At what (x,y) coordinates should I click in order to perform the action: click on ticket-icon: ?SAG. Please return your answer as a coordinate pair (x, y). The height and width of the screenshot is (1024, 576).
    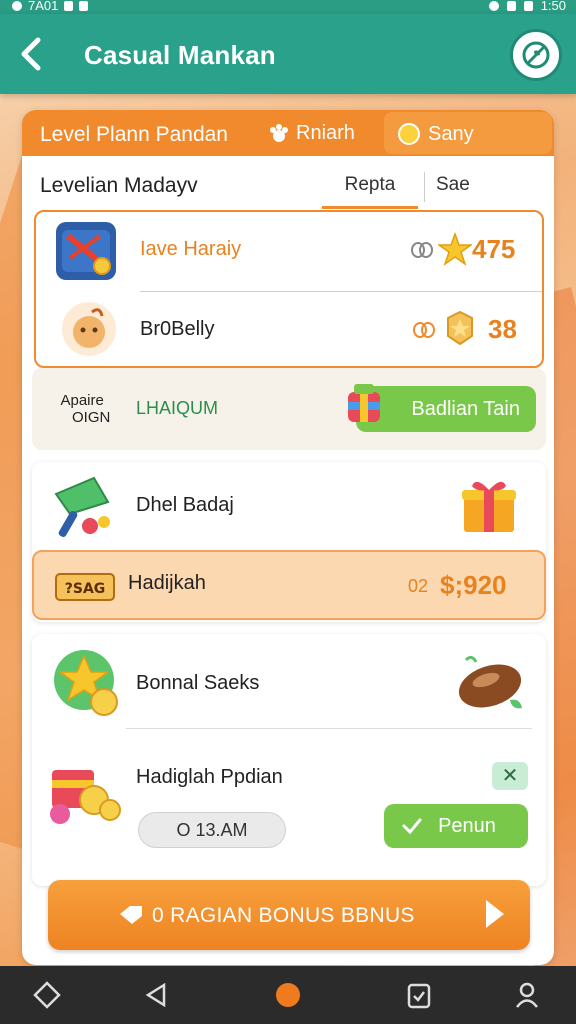
    Looking at the image, I should click on (85, 587).